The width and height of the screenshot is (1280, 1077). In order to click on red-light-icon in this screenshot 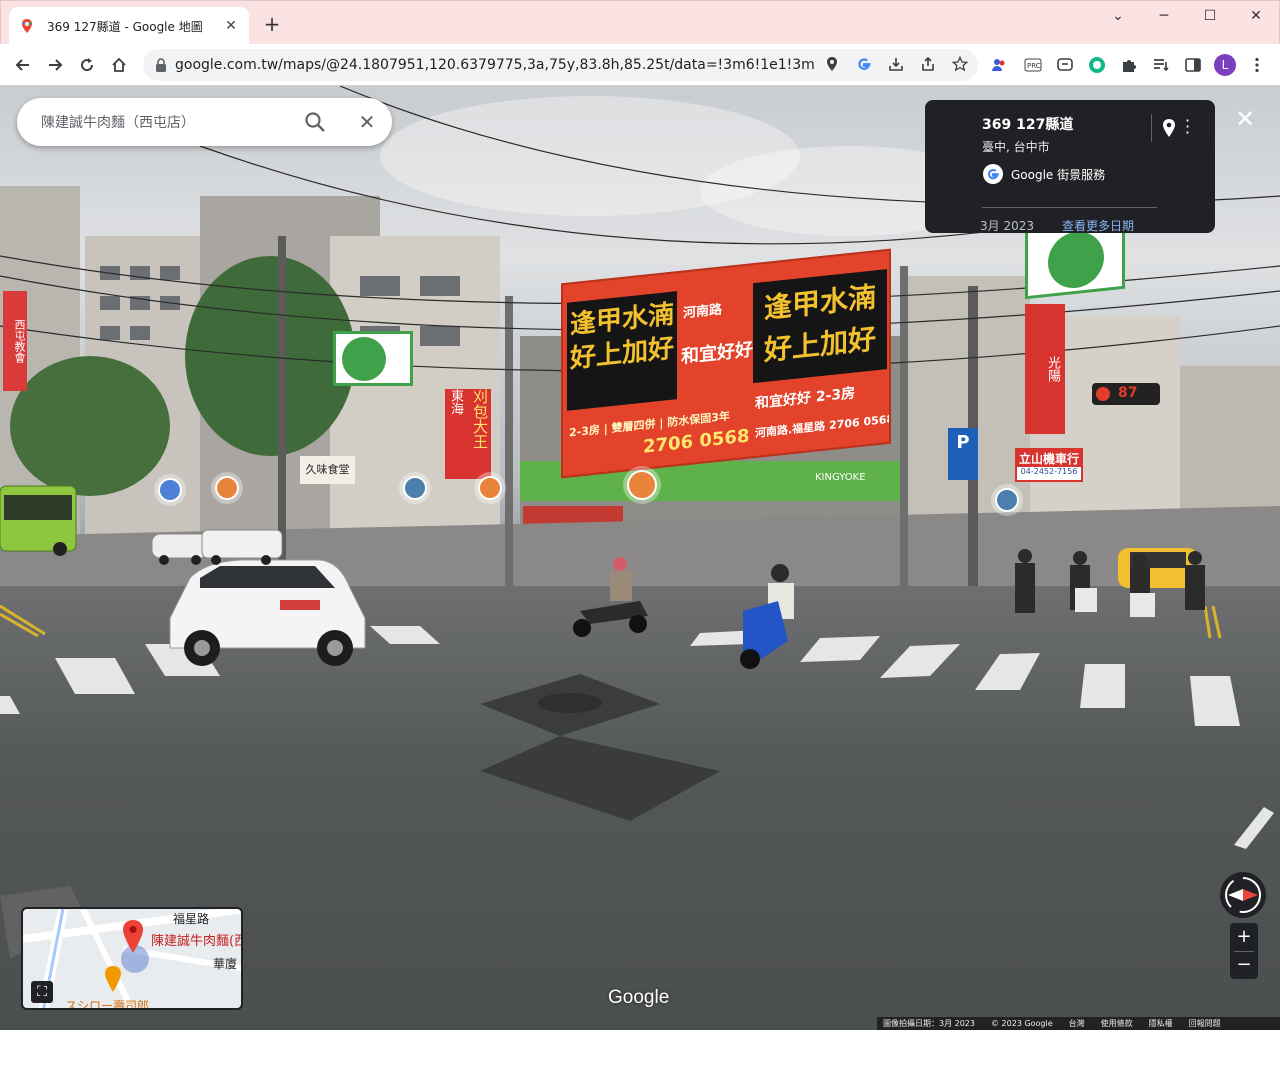, I will do `click(1103, 394)`.